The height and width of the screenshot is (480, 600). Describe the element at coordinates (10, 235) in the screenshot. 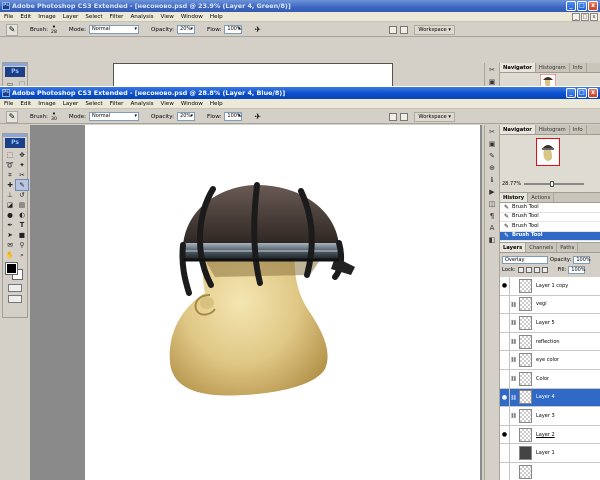

I see `path-selection-tool-icon: ➤` at that location.